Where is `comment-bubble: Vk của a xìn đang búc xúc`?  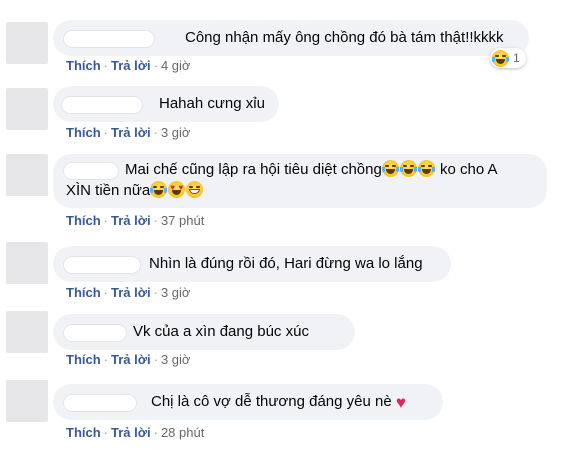 comment-bubble: Vk của a xìn đang búc xúc is located at coordinates (204, 332).